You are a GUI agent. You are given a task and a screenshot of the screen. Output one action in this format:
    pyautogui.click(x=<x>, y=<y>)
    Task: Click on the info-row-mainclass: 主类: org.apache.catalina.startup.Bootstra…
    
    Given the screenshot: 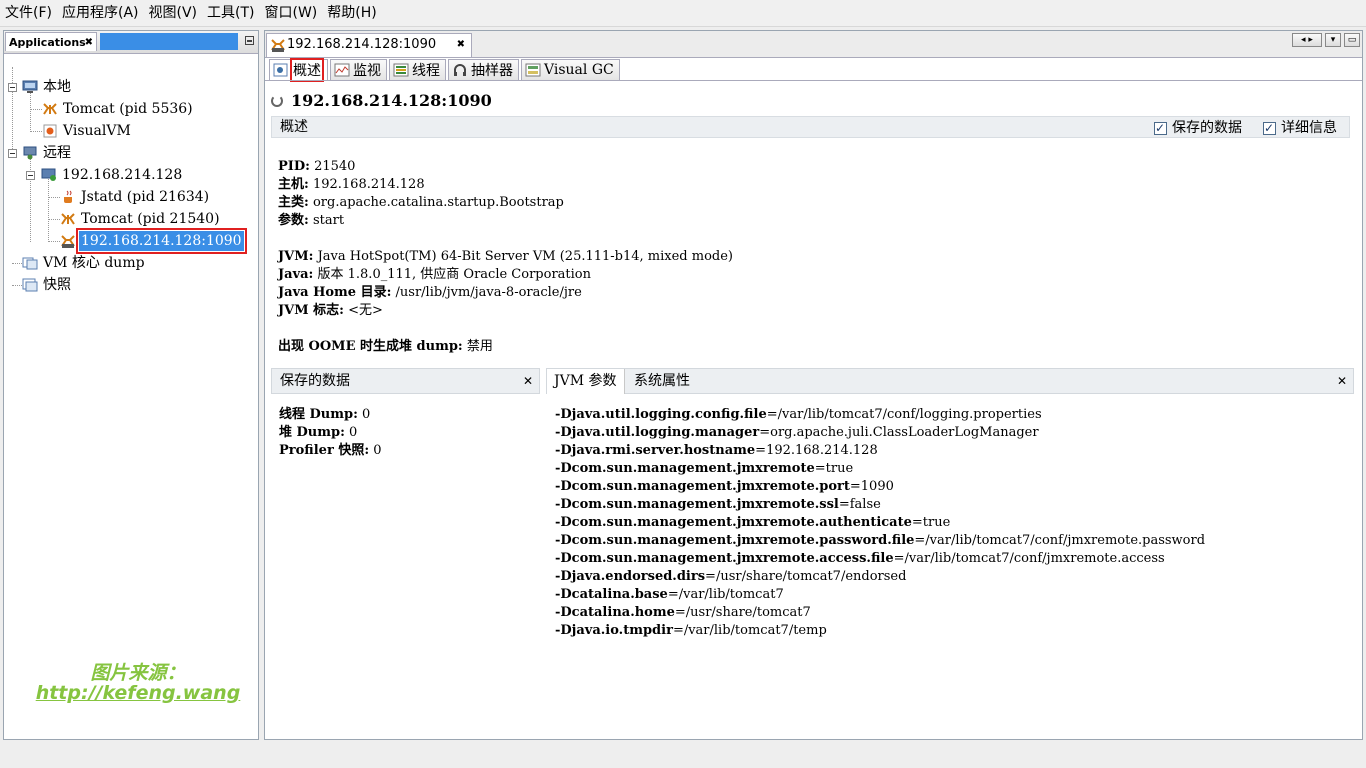 What is the action you would take?
    pyautogui.click(x=421, y=203)
    